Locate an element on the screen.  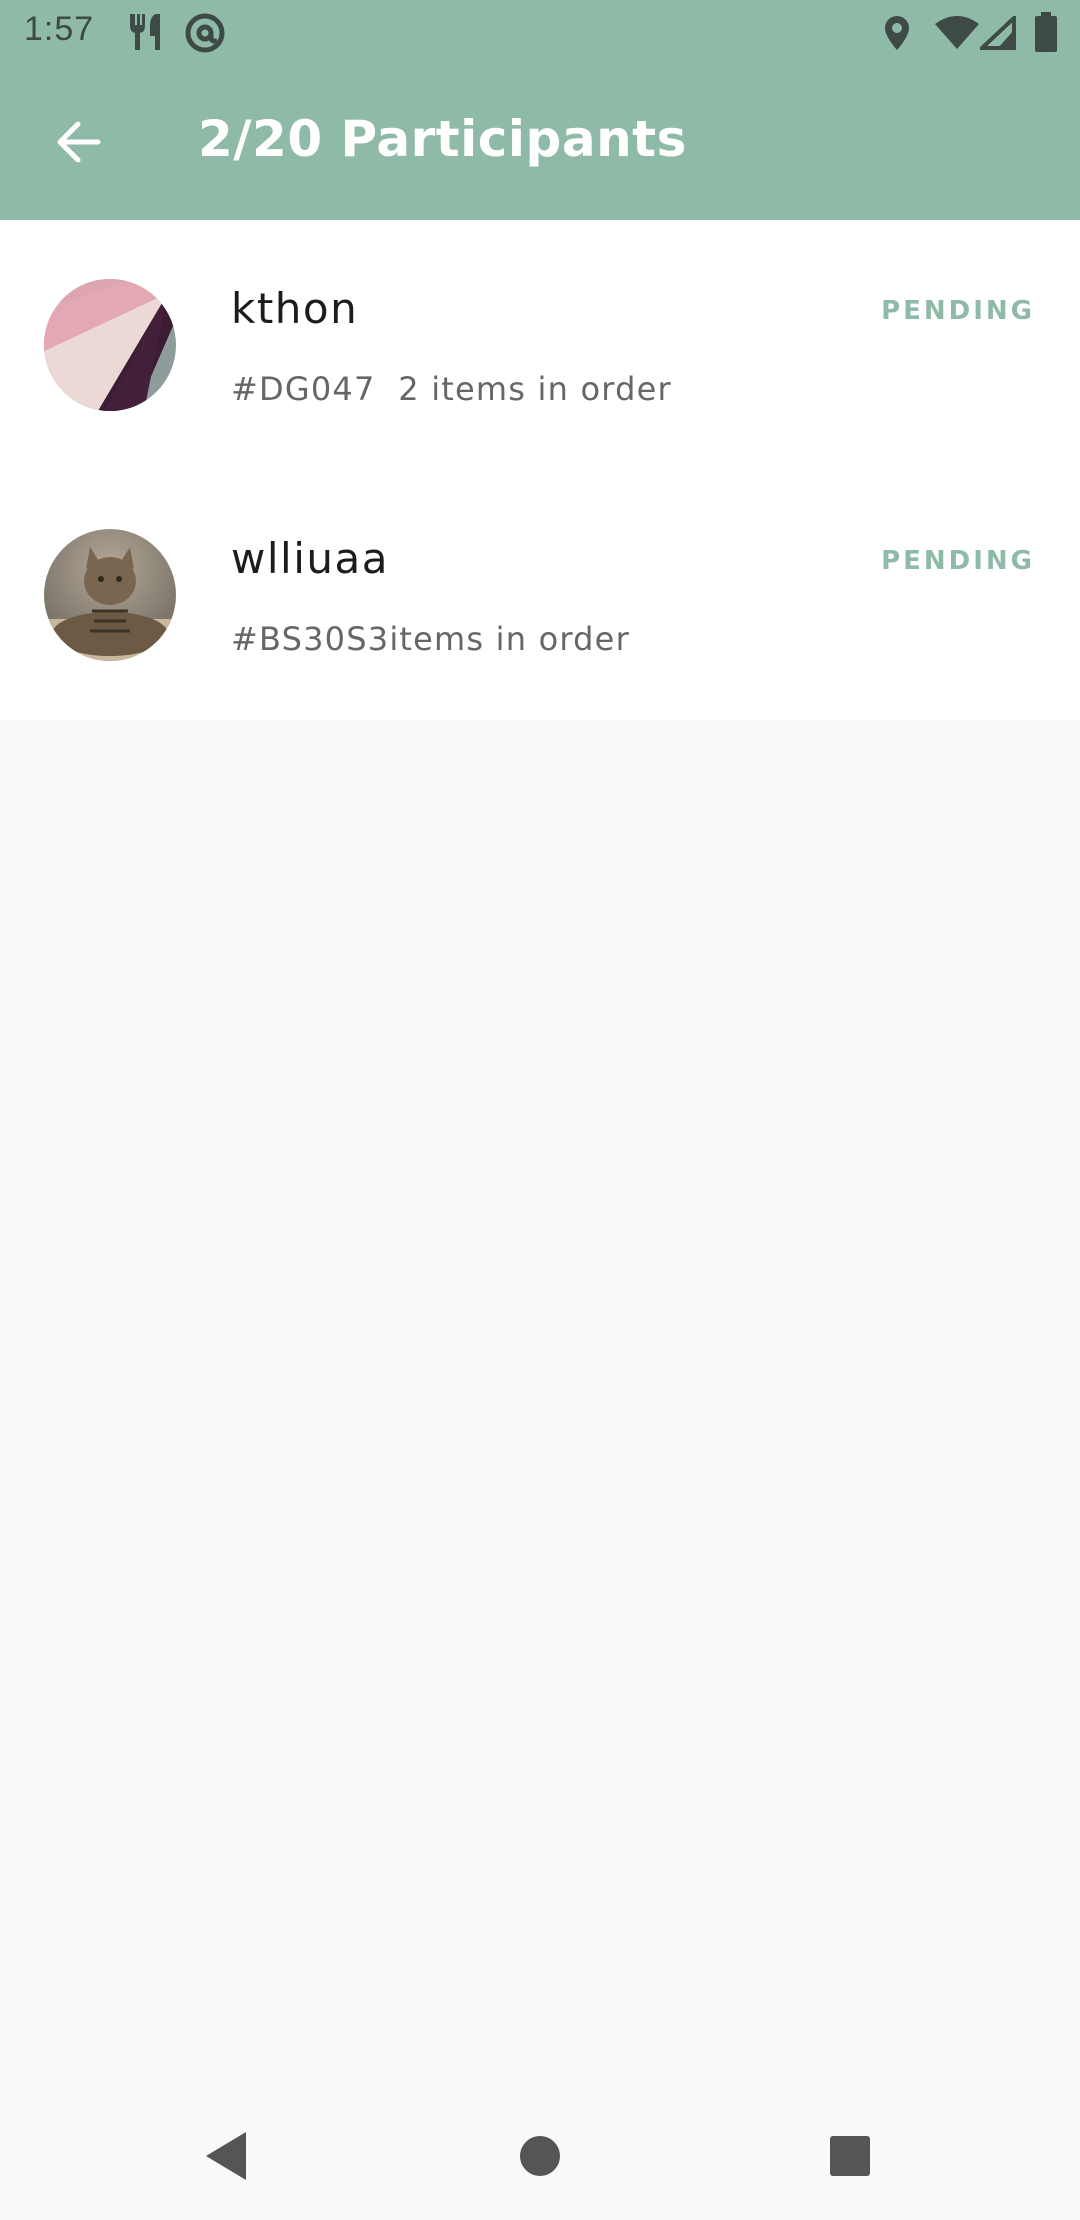
at-sign-icon is located at coordinates (205, 35).